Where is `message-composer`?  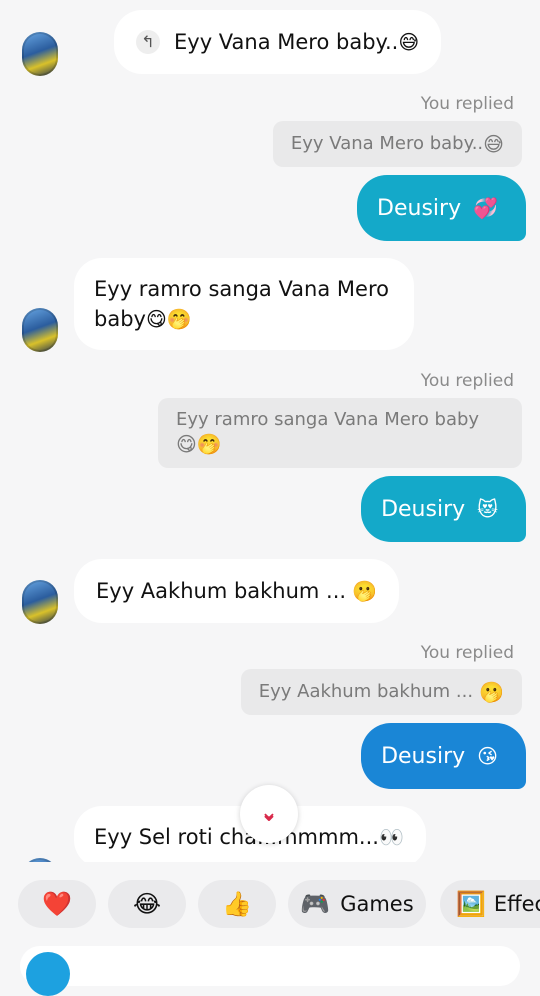 message-composer is located at coordinates (270, 971).